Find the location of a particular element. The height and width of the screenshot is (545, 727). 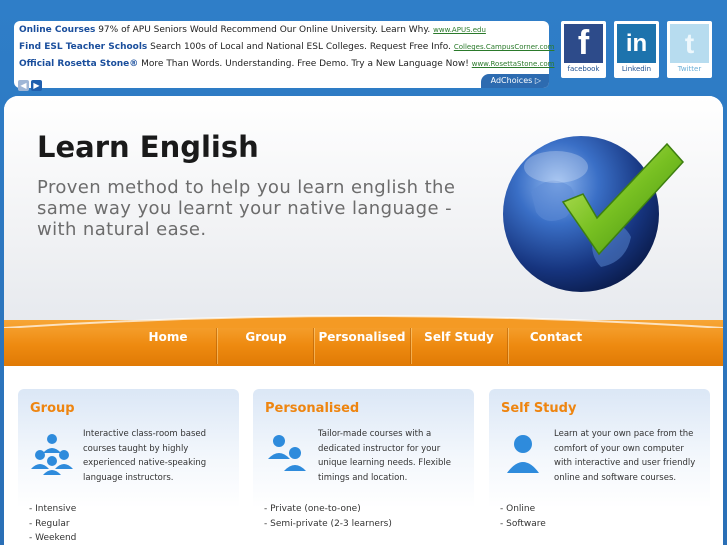

facebook-label: facebook is located at coordinates (583, 69).